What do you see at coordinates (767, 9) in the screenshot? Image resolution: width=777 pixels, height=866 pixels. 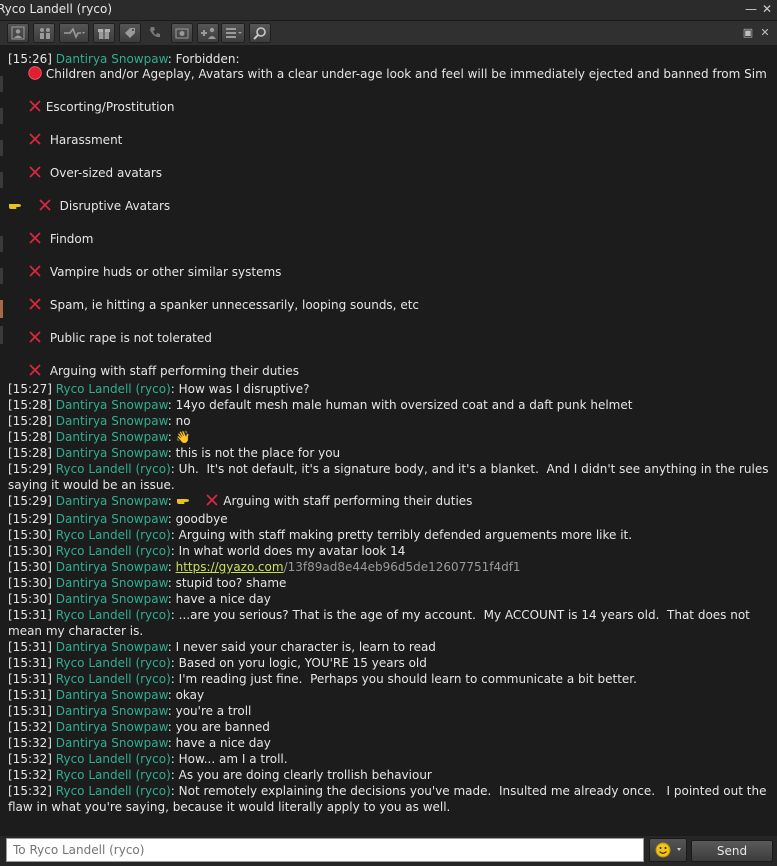 I see `close-icon: ✕` at bounding box center [767, 9].